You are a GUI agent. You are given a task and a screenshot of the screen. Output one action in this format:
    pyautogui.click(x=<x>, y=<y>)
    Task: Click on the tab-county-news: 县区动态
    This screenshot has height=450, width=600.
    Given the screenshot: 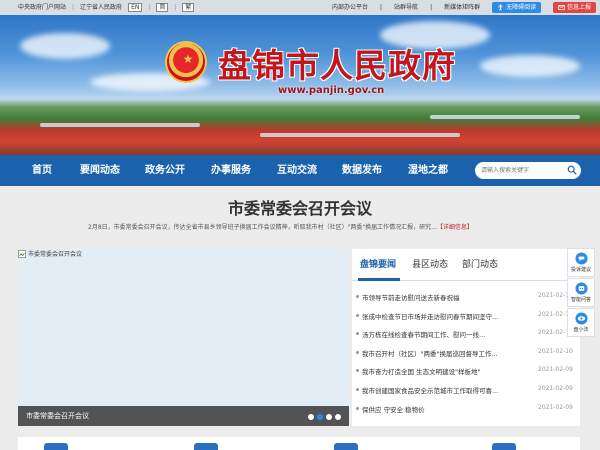 What is the action you would take?
    pyautogui.click(x=430, y=263)
    